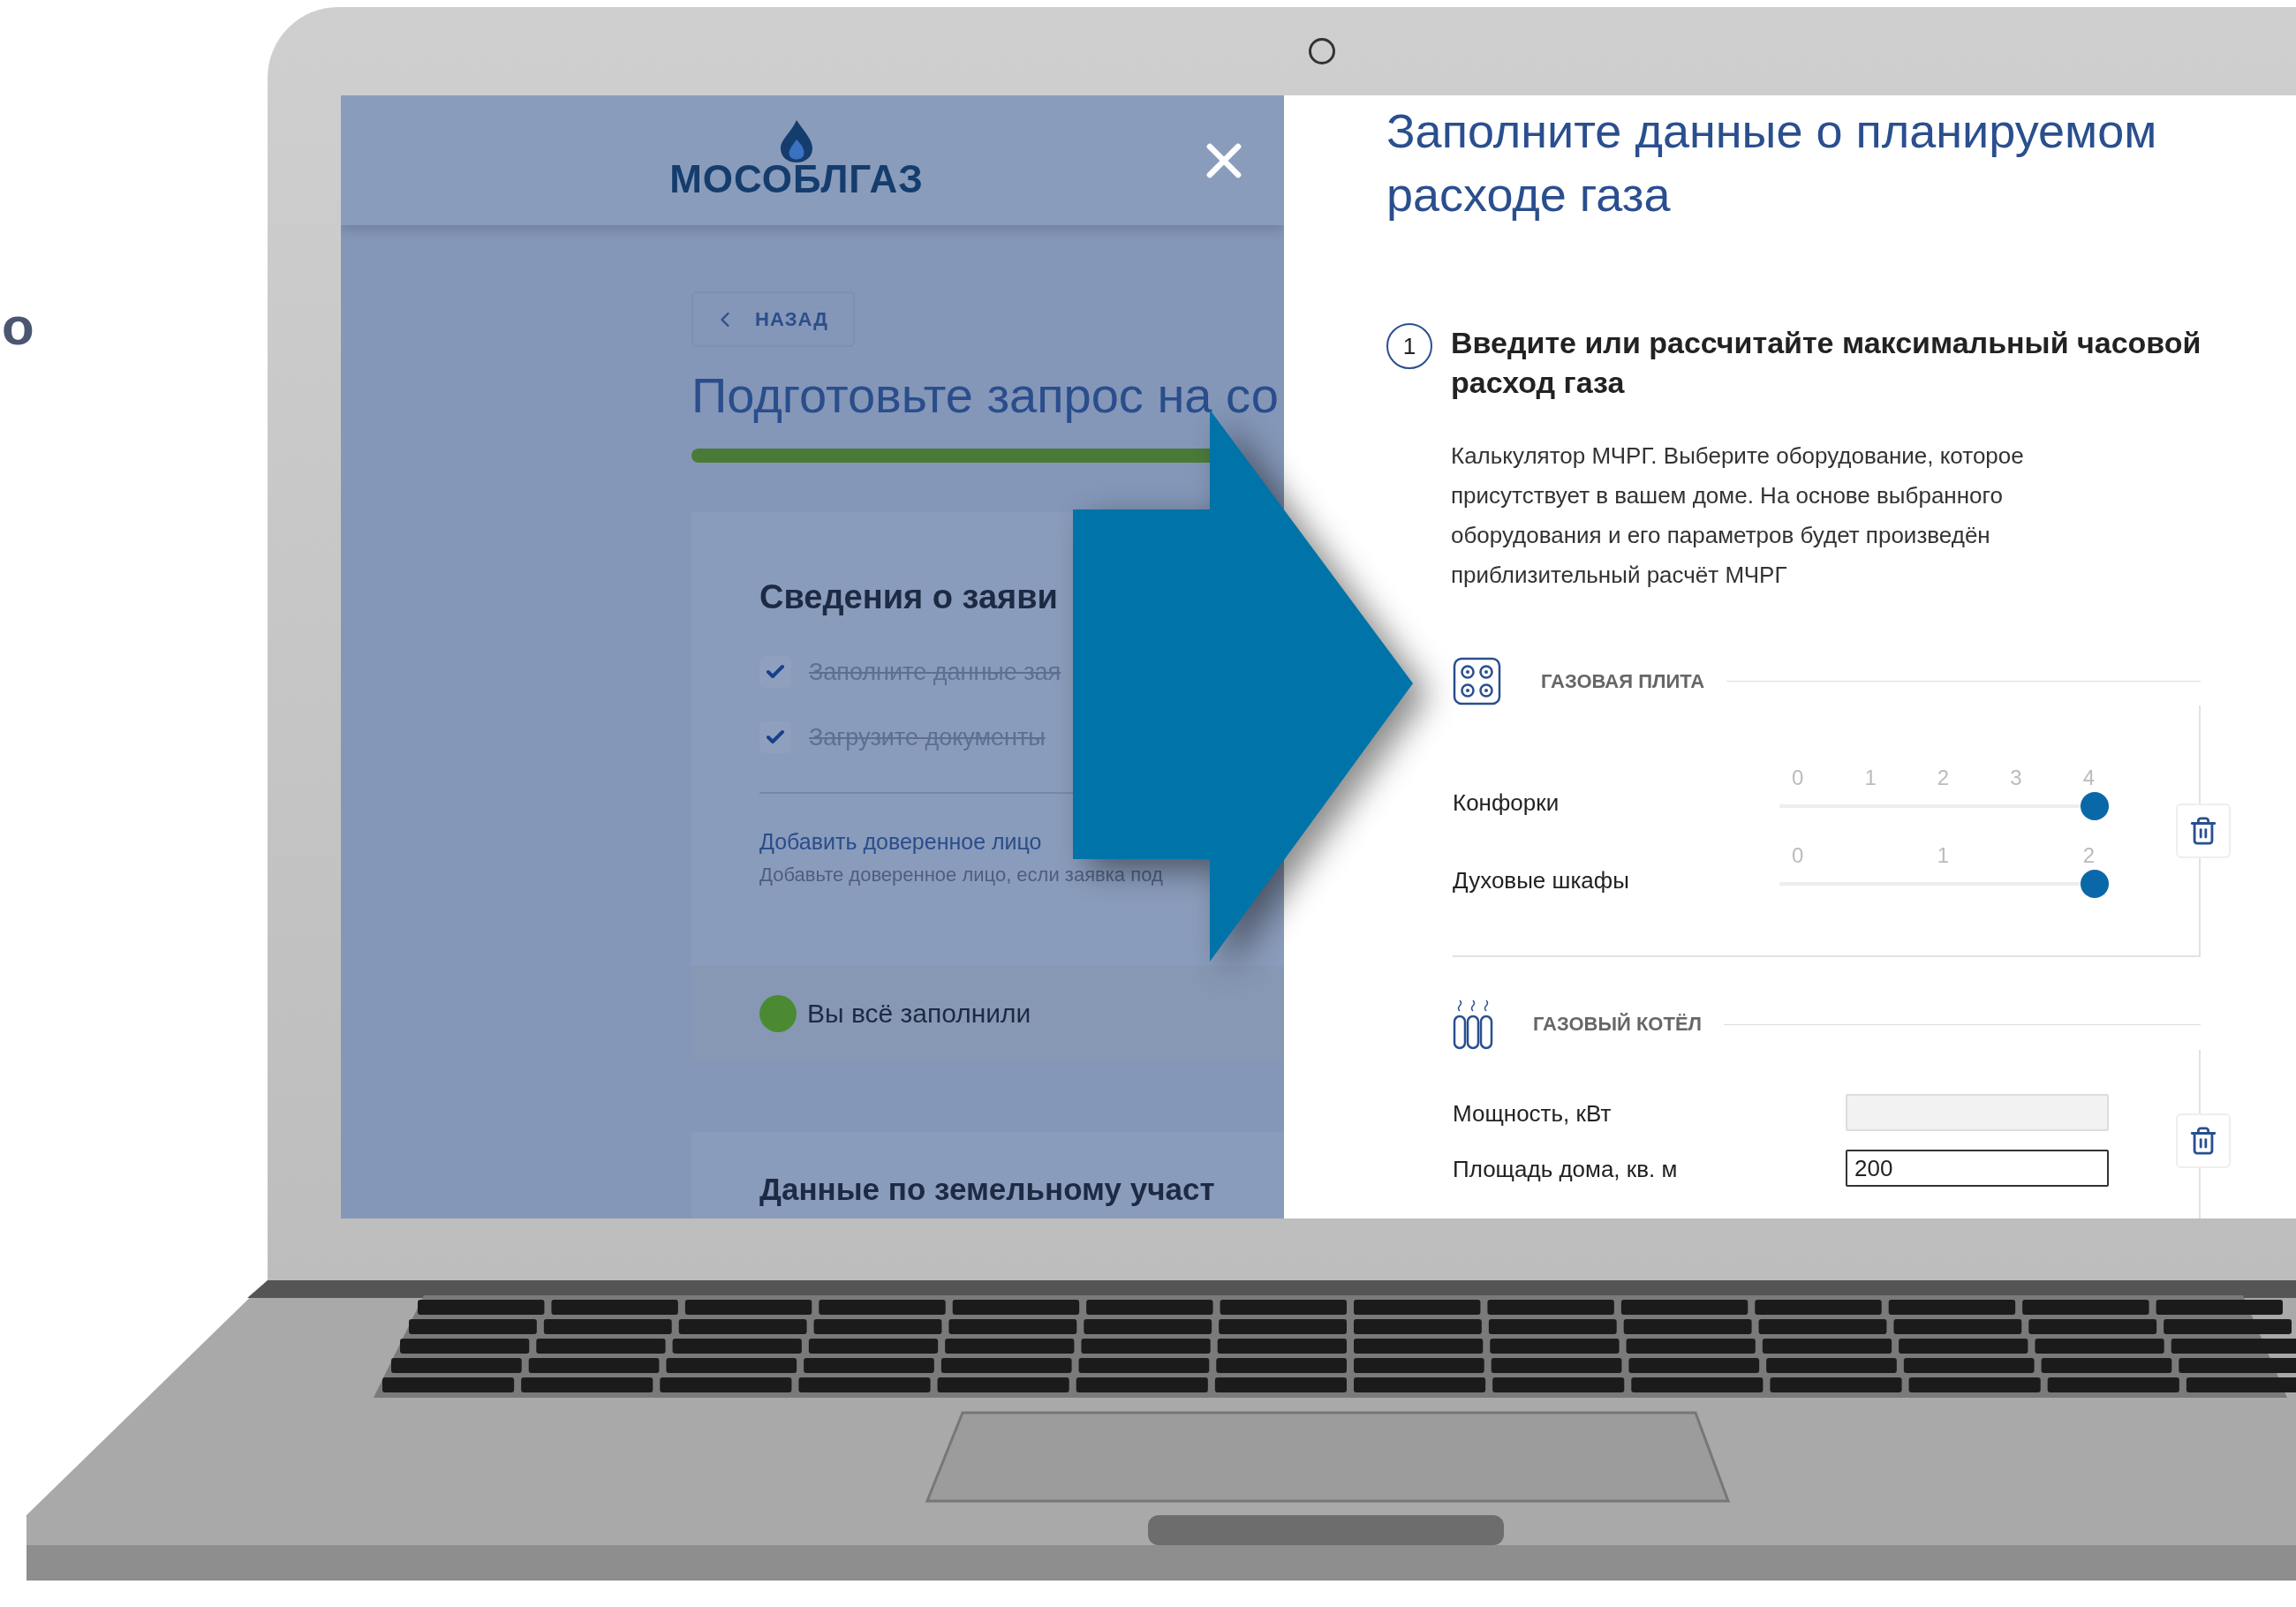  What do you see at coordinates (987, 1189) in the screenshot?
I see `card-title: Данные по земельному участ` at bounding box center [987, 1189].